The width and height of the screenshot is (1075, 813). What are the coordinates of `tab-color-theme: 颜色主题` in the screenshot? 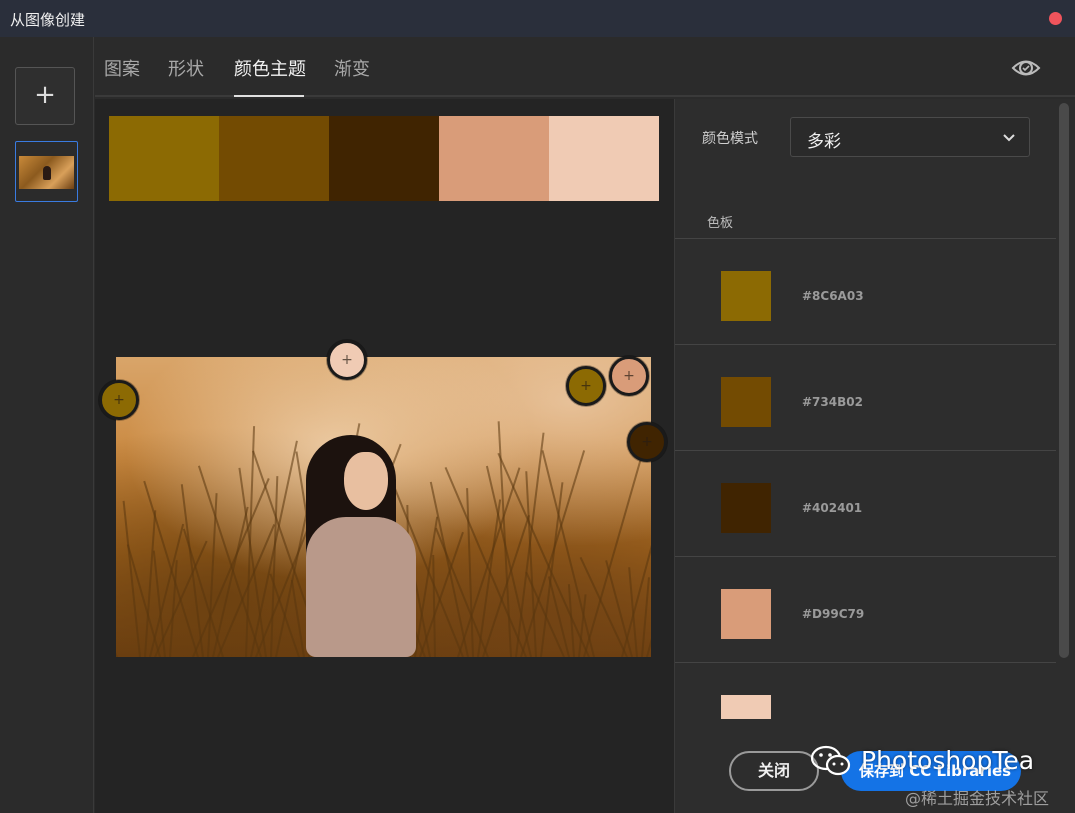 It's located at (270, 68).